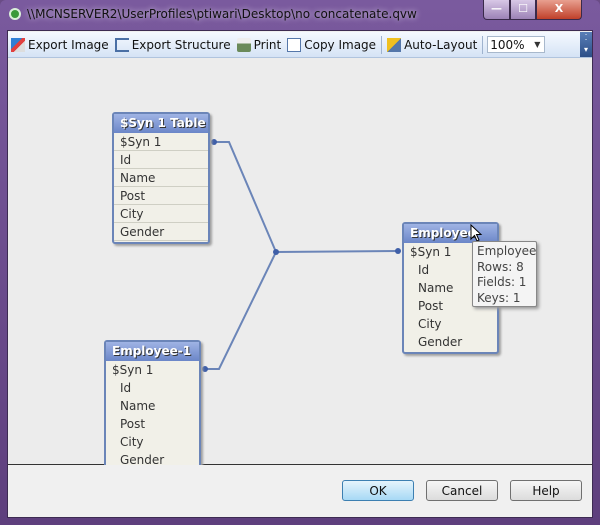 This screenshot has height=525, width=600. What do you see at coordinates (300, 491) in the screenshot?
I see `dialog-footer: OK Cancel Help` at bounding box center [300, 491].